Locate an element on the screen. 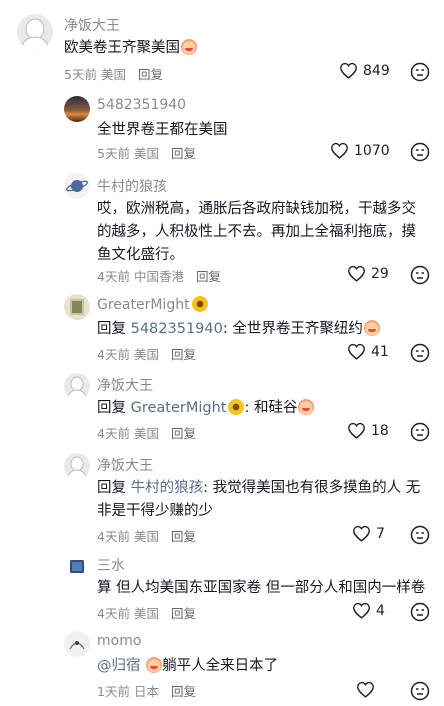 Image resolution: width=444 pixels, height=706 pixels. like-button: 849 is located at coordinates (364, 70).